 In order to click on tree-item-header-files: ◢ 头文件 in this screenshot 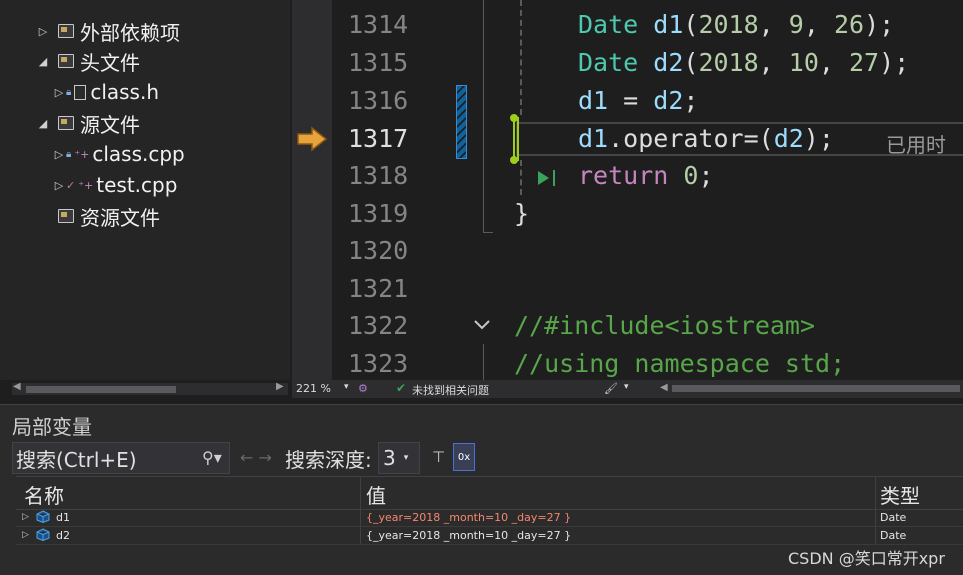, I will do `click(88, 61)`.